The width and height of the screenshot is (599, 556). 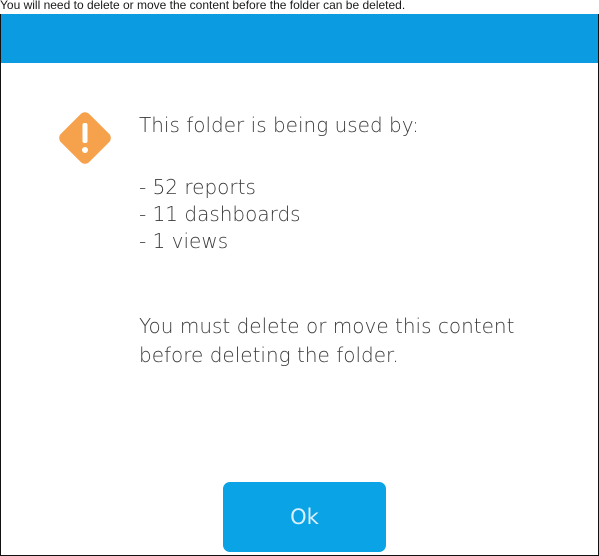 I want to click on list-item: - 52 reports, so click(x=197, y=187).